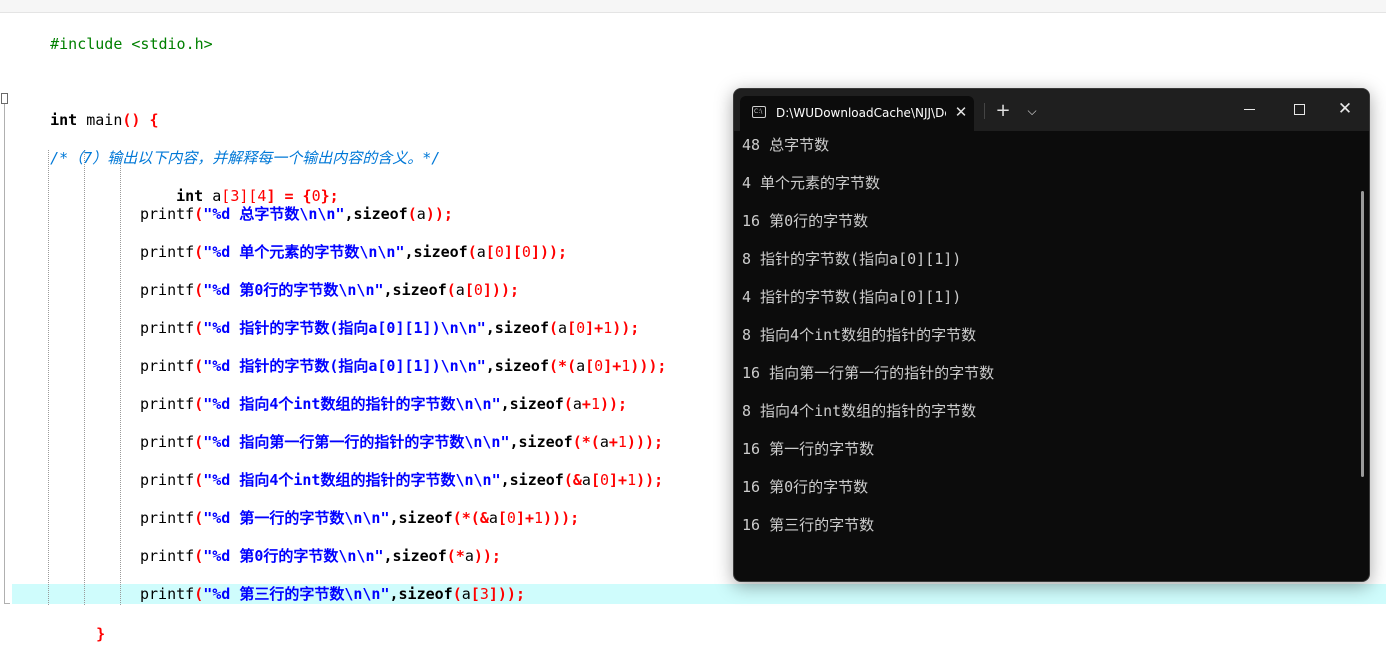 This screenshot has width=1386, height=666. What do you see at coordinates (320, 556) in the screenshot?
I see `code-line-printf: printf("%d 第0行的字节数\n\n",sizeof(*a));` at bounding box center [320, 556].